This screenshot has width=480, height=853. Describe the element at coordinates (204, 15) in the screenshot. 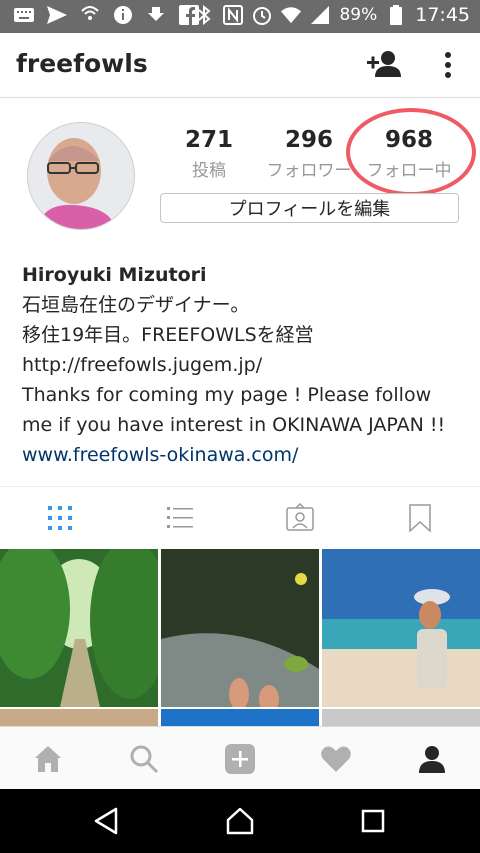

I see `bluetooth-icon` at that location.